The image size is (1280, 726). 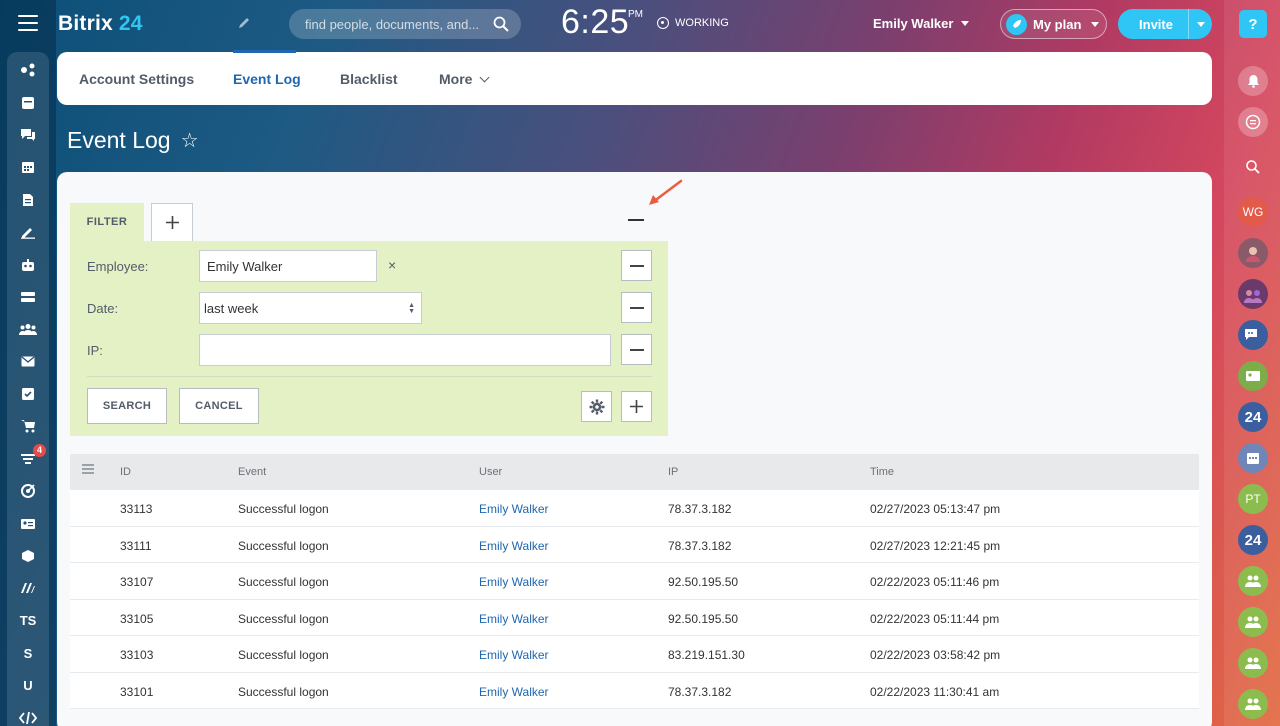 I want to click on avatar-photo, so click(x=1253, y=253).